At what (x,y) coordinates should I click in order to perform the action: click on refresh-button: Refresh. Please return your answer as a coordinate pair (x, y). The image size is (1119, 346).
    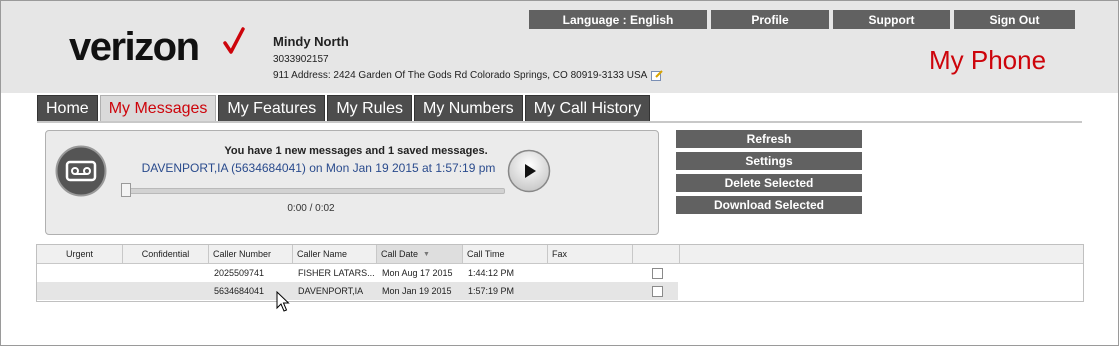
    Looking at the image, I should click on (769, 139).